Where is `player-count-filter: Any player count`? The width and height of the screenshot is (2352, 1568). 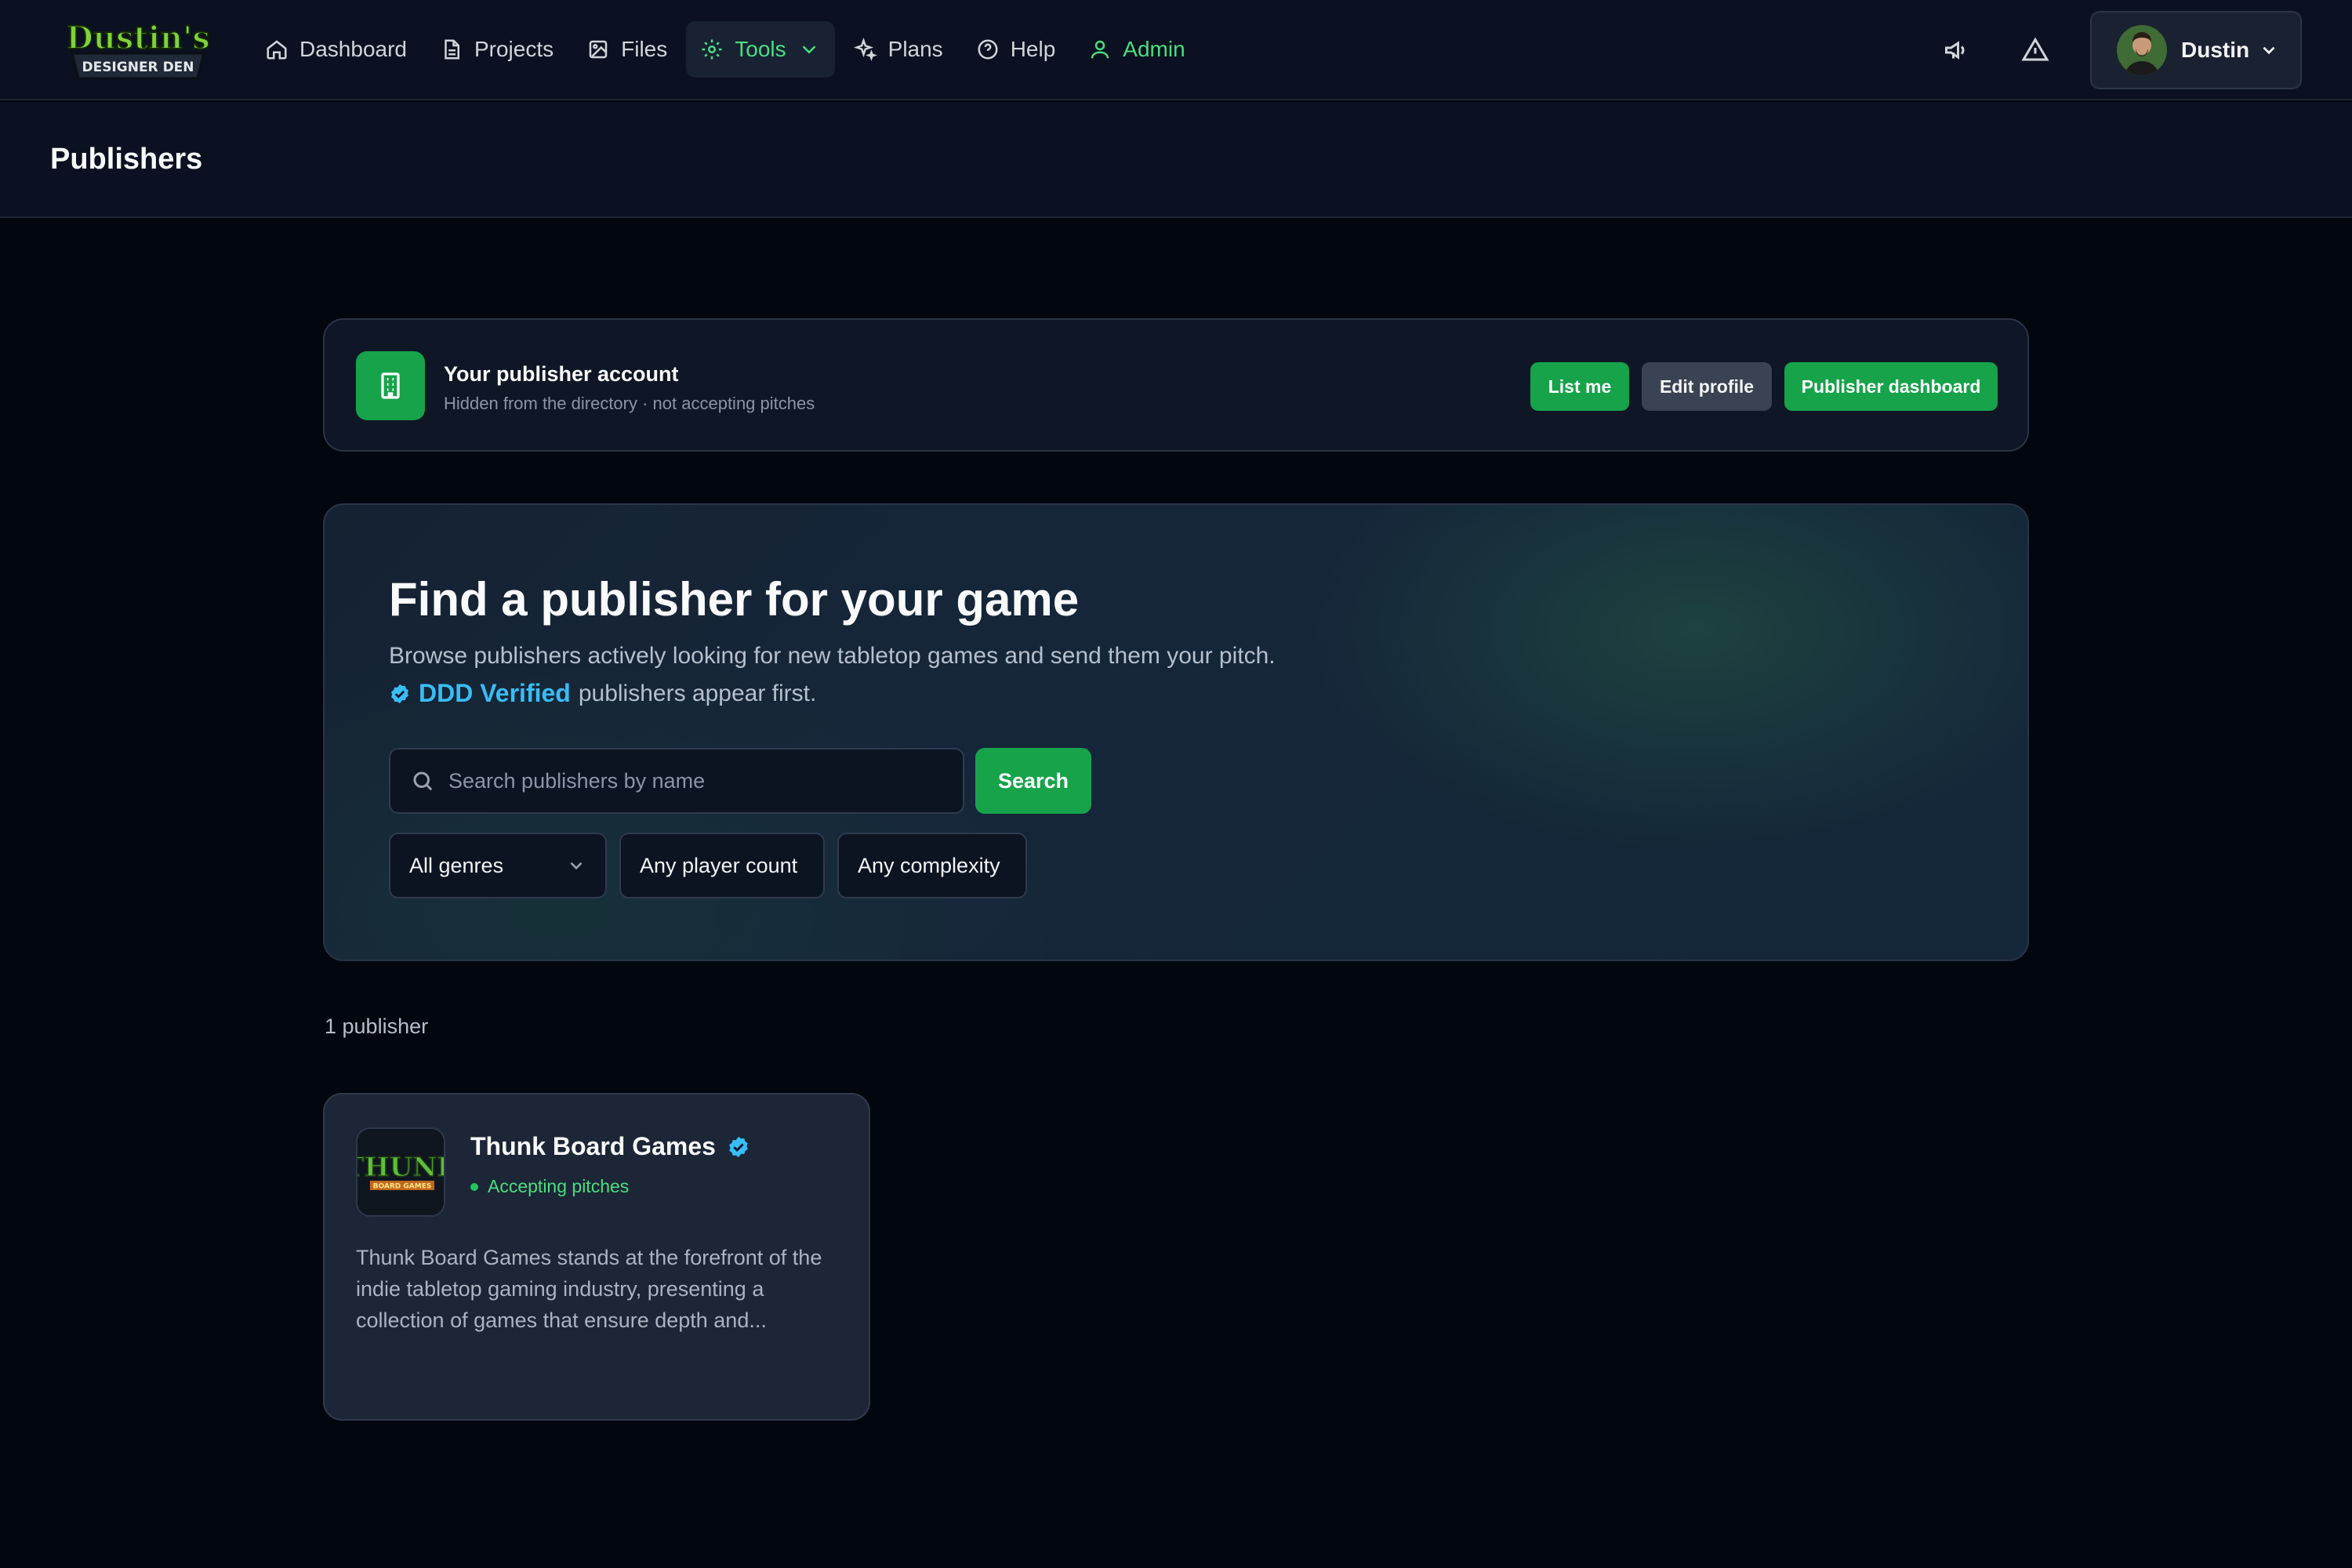
player-count-filter: Any player count is located at coordinates (722, 865).